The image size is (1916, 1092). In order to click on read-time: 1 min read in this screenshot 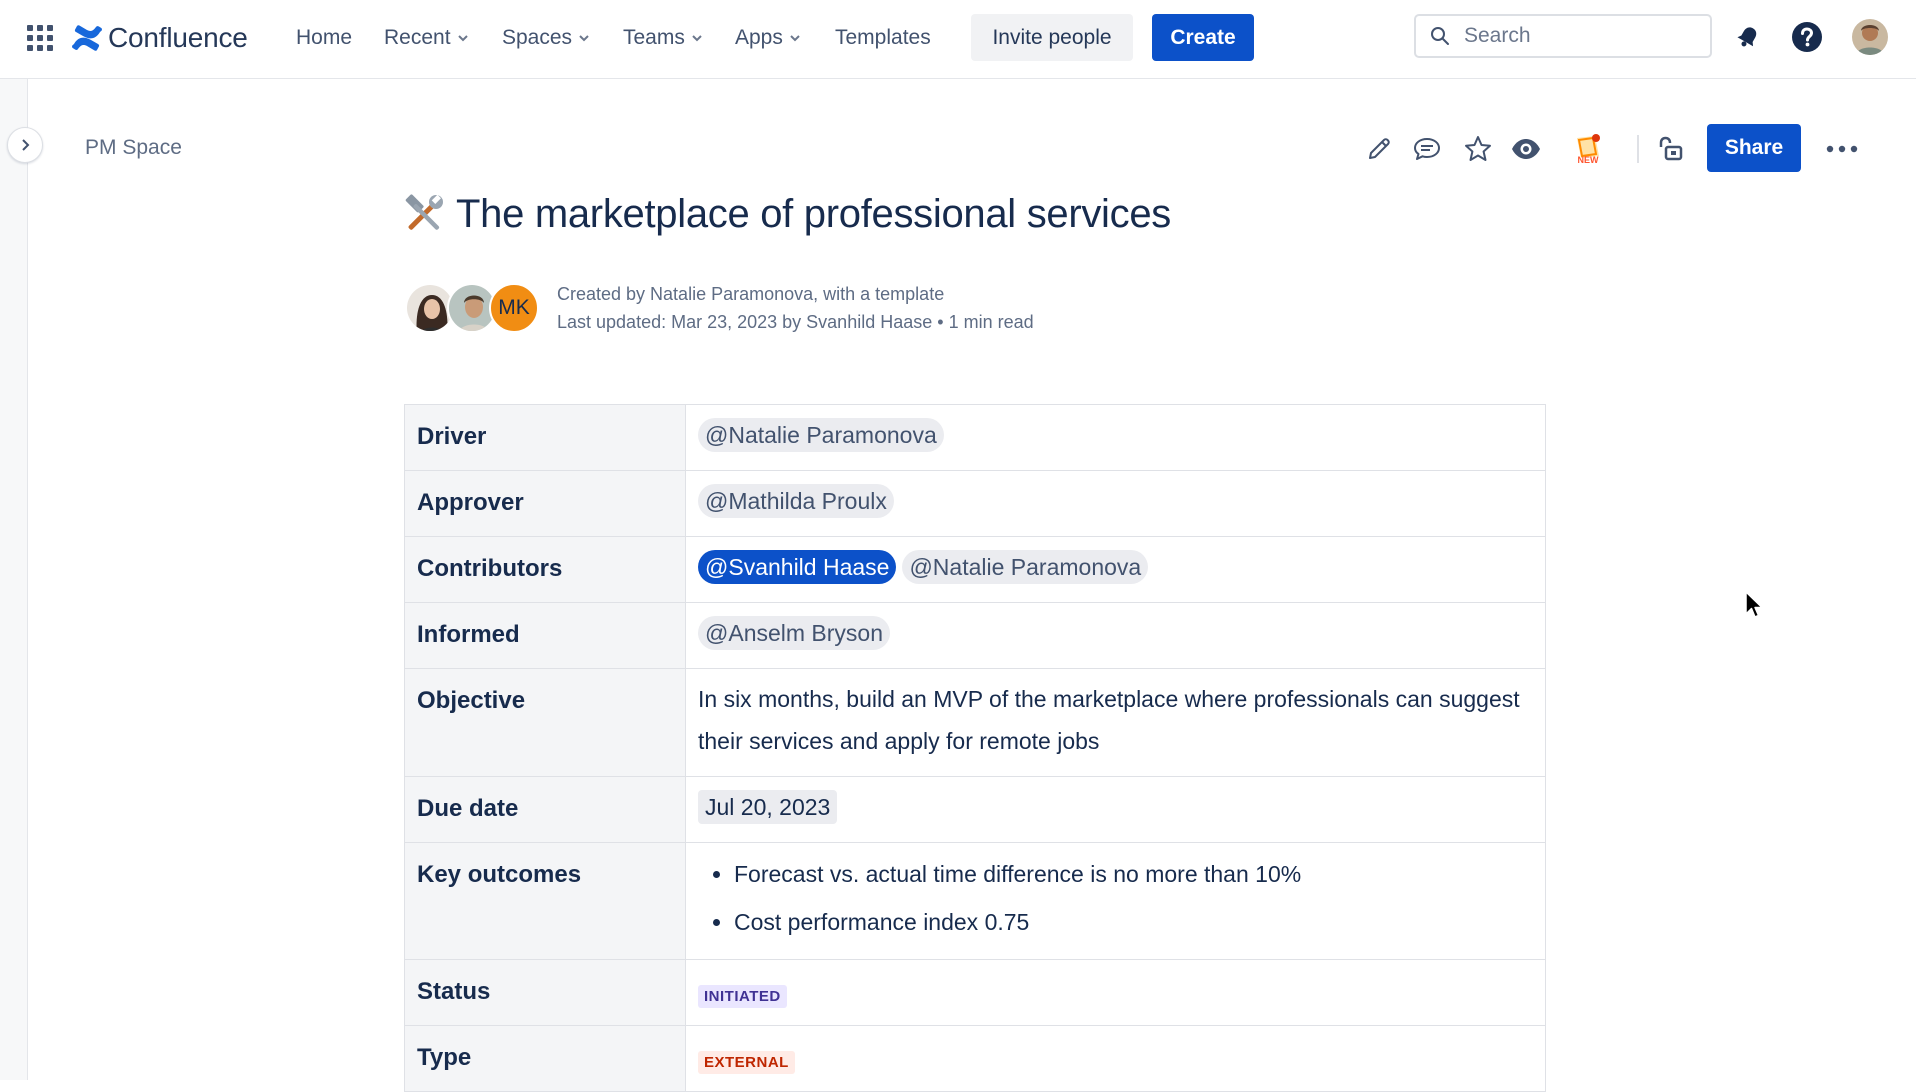, I will do `click(991, 322)`.